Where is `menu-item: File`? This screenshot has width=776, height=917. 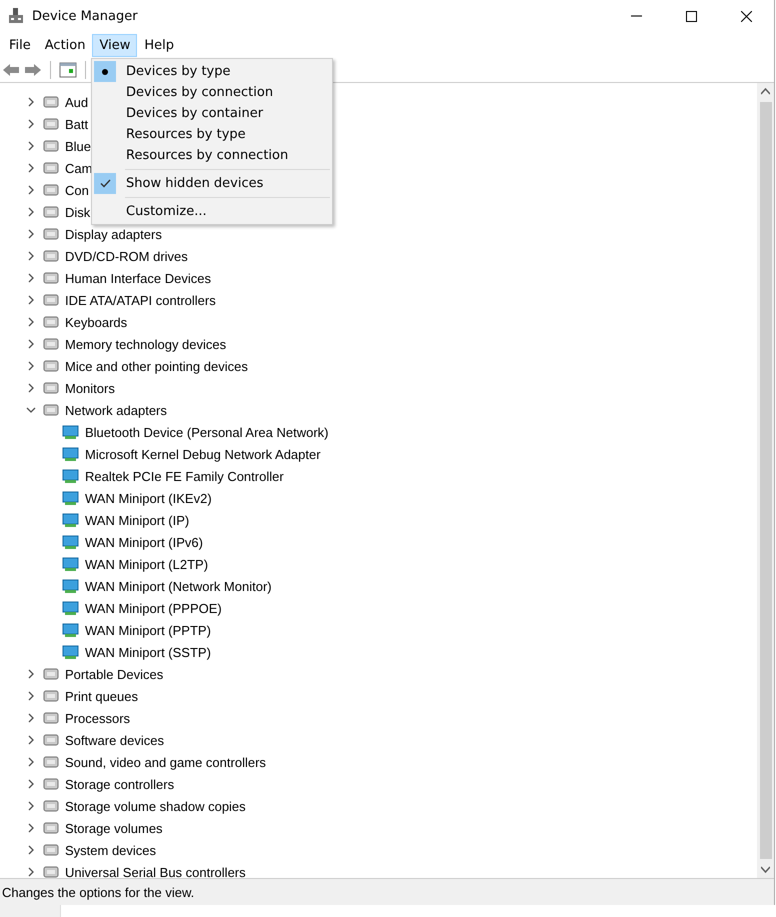
menu-item: File is located at coordinates (20, 45).